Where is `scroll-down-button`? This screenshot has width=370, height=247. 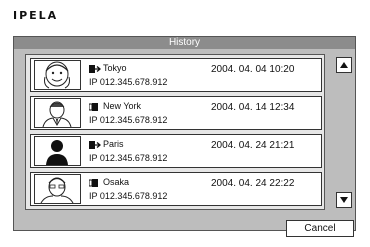 scroll-down-button is located at coordinates (344, 200).